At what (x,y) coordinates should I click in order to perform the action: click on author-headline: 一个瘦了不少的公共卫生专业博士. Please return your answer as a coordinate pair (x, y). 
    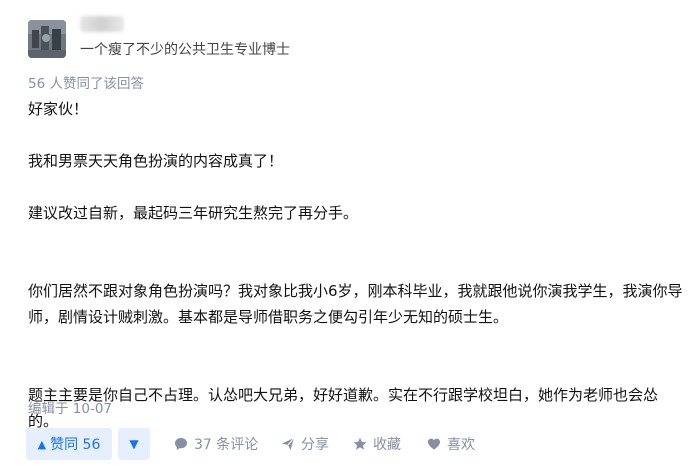
    Looking at the image, I should click on (185, 50).